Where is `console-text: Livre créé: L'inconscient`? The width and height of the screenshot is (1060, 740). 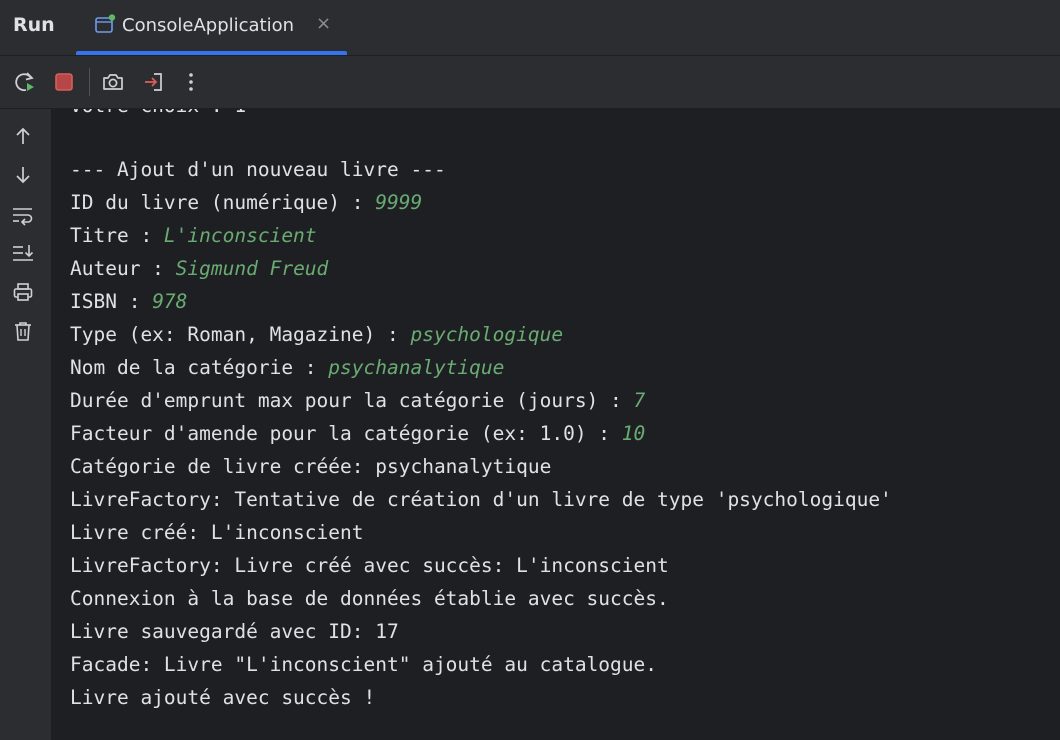
console-text: Livre créé: L'inconscient is located at coordinates (217, 532).